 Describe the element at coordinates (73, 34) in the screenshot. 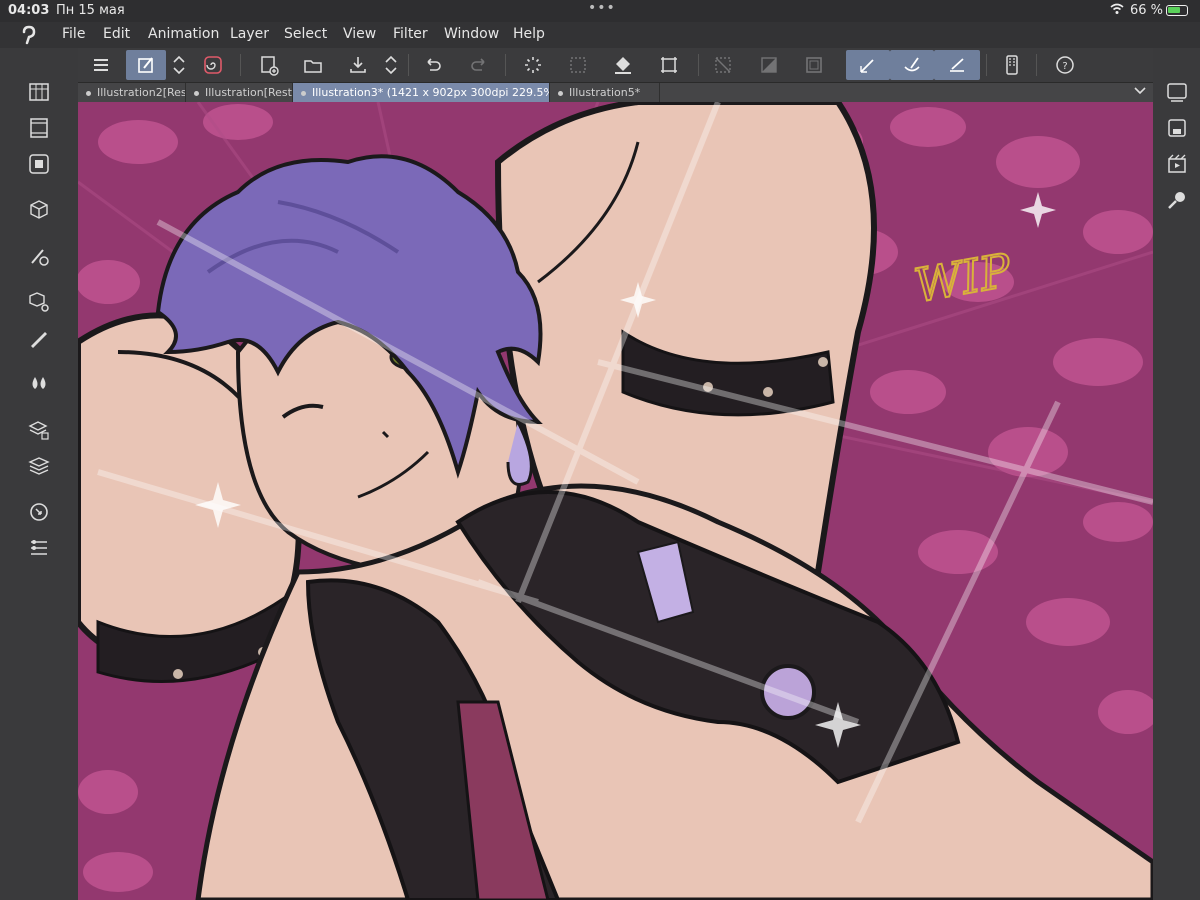

I see `menu-file: File` at that location.